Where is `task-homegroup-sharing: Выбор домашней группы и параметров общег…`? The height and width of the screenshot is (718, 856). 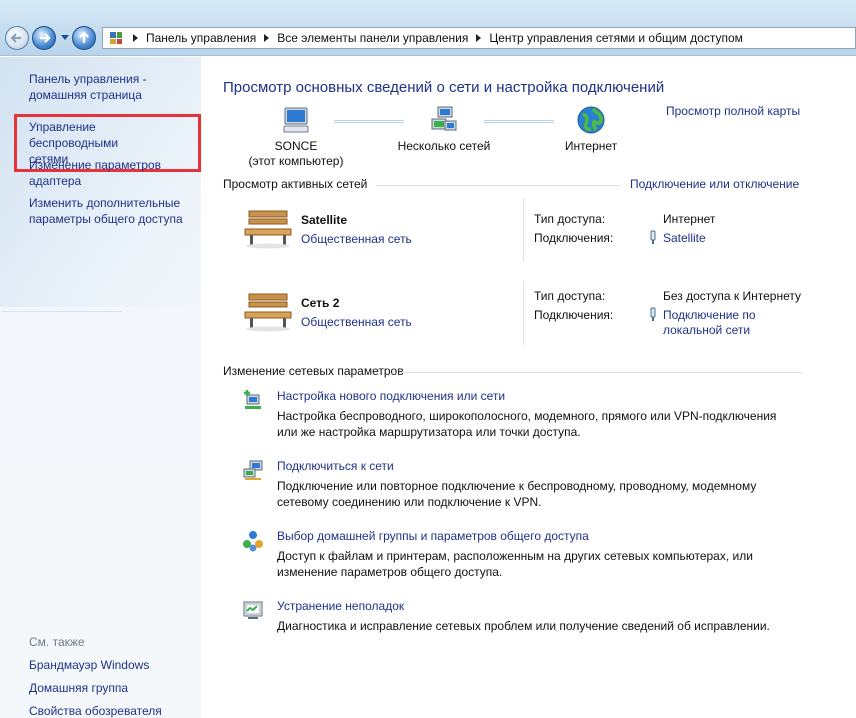
task-homegroup-sharing: Выбор домашней группы и параметров общег… is located at coordinates (433, 536).